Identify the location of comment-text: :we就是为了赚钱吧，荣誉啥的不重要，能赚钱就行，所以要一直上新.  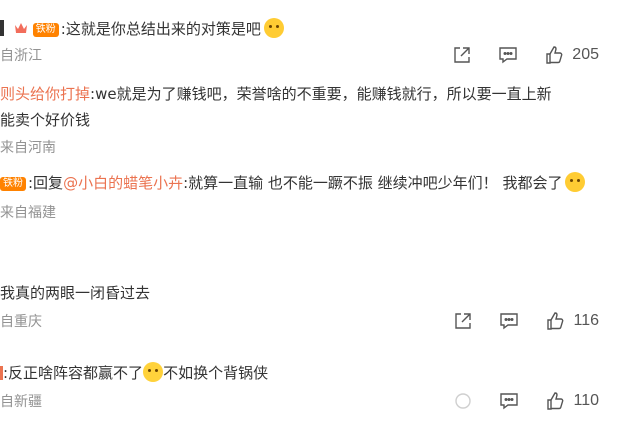
(321, 94).